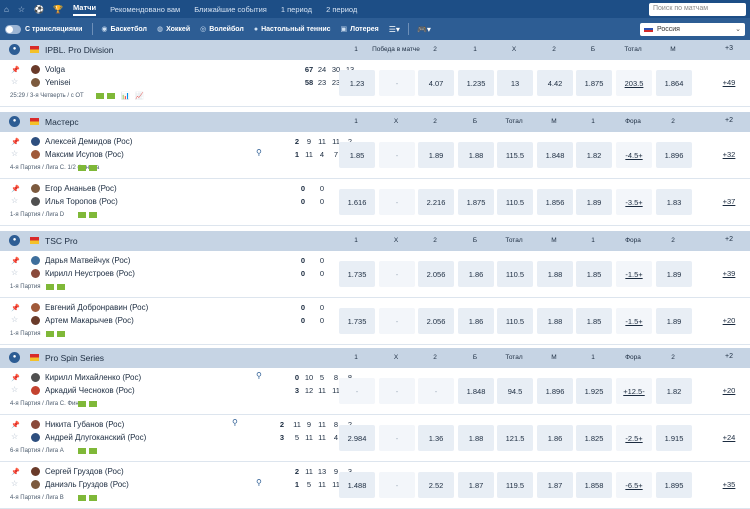  I want to click on more-markets-link: +39, so click(729, 273).